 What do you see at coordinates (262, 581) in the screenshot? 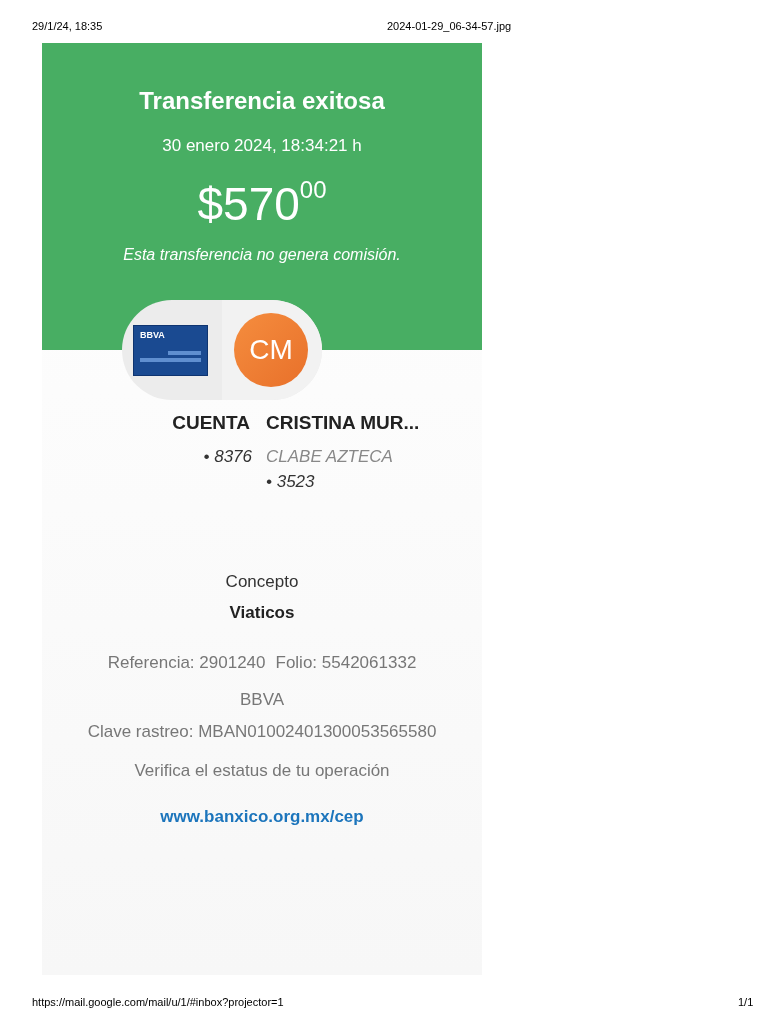
I see `concept-label: Concepto` at bounding box center [262, 581].